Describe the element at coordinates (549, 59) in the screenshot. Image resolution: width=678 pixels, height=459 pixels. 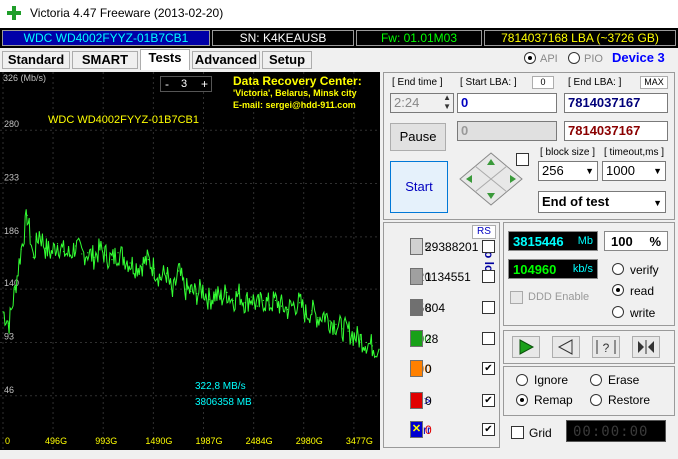
I see `api-label: API` at that location.